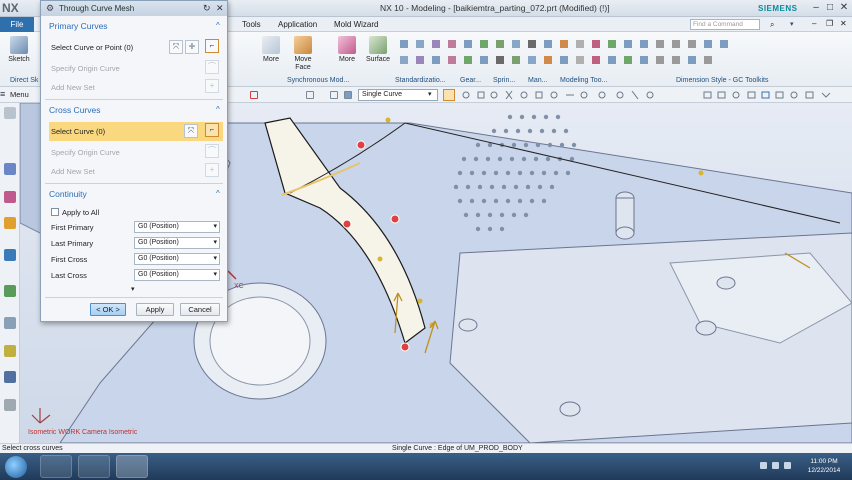 The width and height of the screenshot is (852, 480). What do you see at coordinates (192, 47) in the screenshot?
I see `point-dialog-icon: ✛` at bounding box center [192, 47].